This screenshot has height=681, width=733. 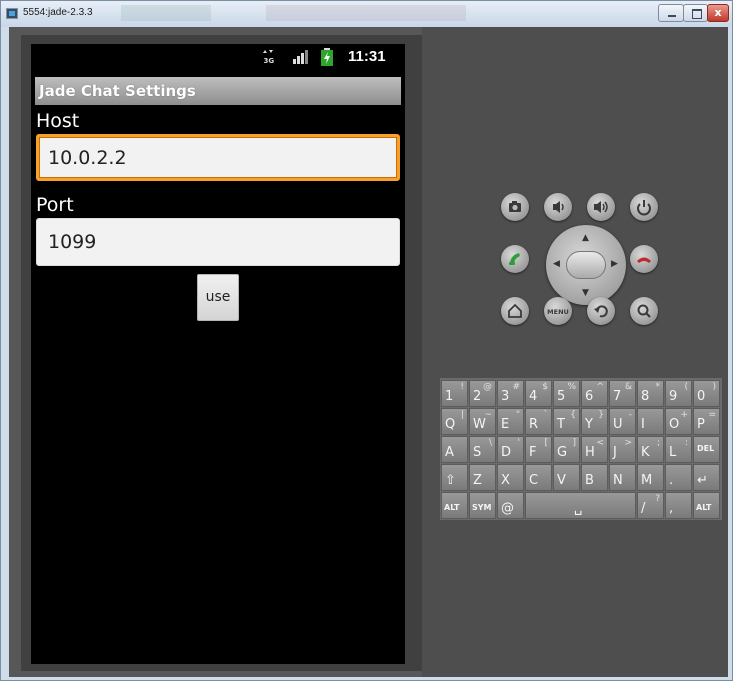 I want to click on key-1: 1!, so click(x=454, y=393).